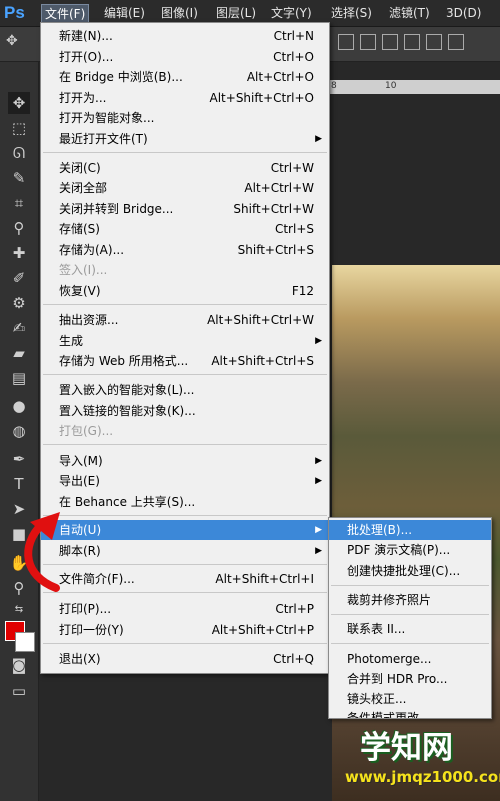 Image resolution: width=500 pixels, height=801 pixels. What do you see at coordinates (19, 203) in the screenshot?
I see `crop-tool-icon: ⌗` at bounding box center [19, 203].